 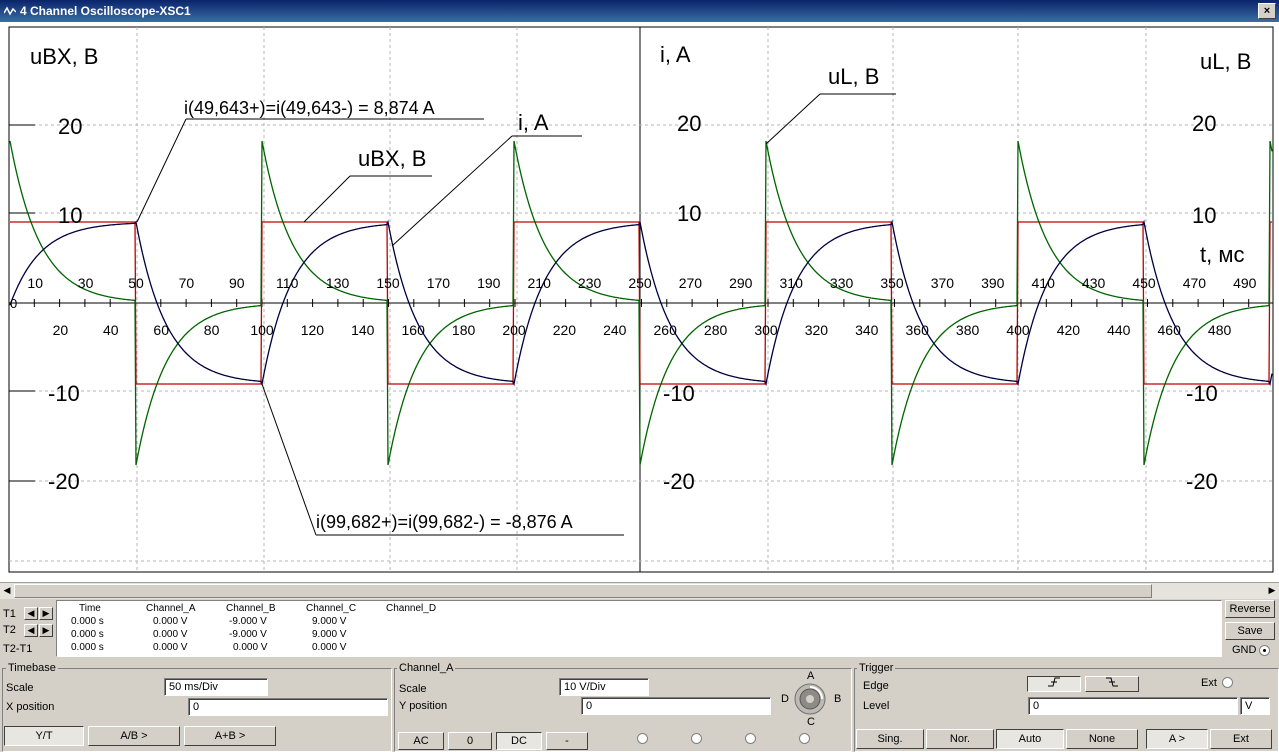 What do you see at coordinates (842, 283) in the screenshot?
I see `x-tick-top-330: 330` at bounding box center [842, 283].